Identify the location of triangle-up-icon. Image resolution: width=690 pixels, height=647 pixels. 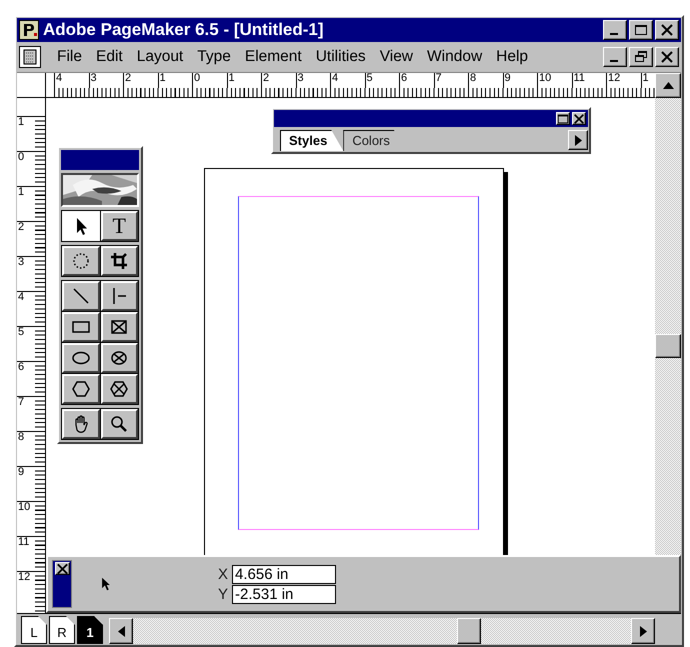
(668, 85).